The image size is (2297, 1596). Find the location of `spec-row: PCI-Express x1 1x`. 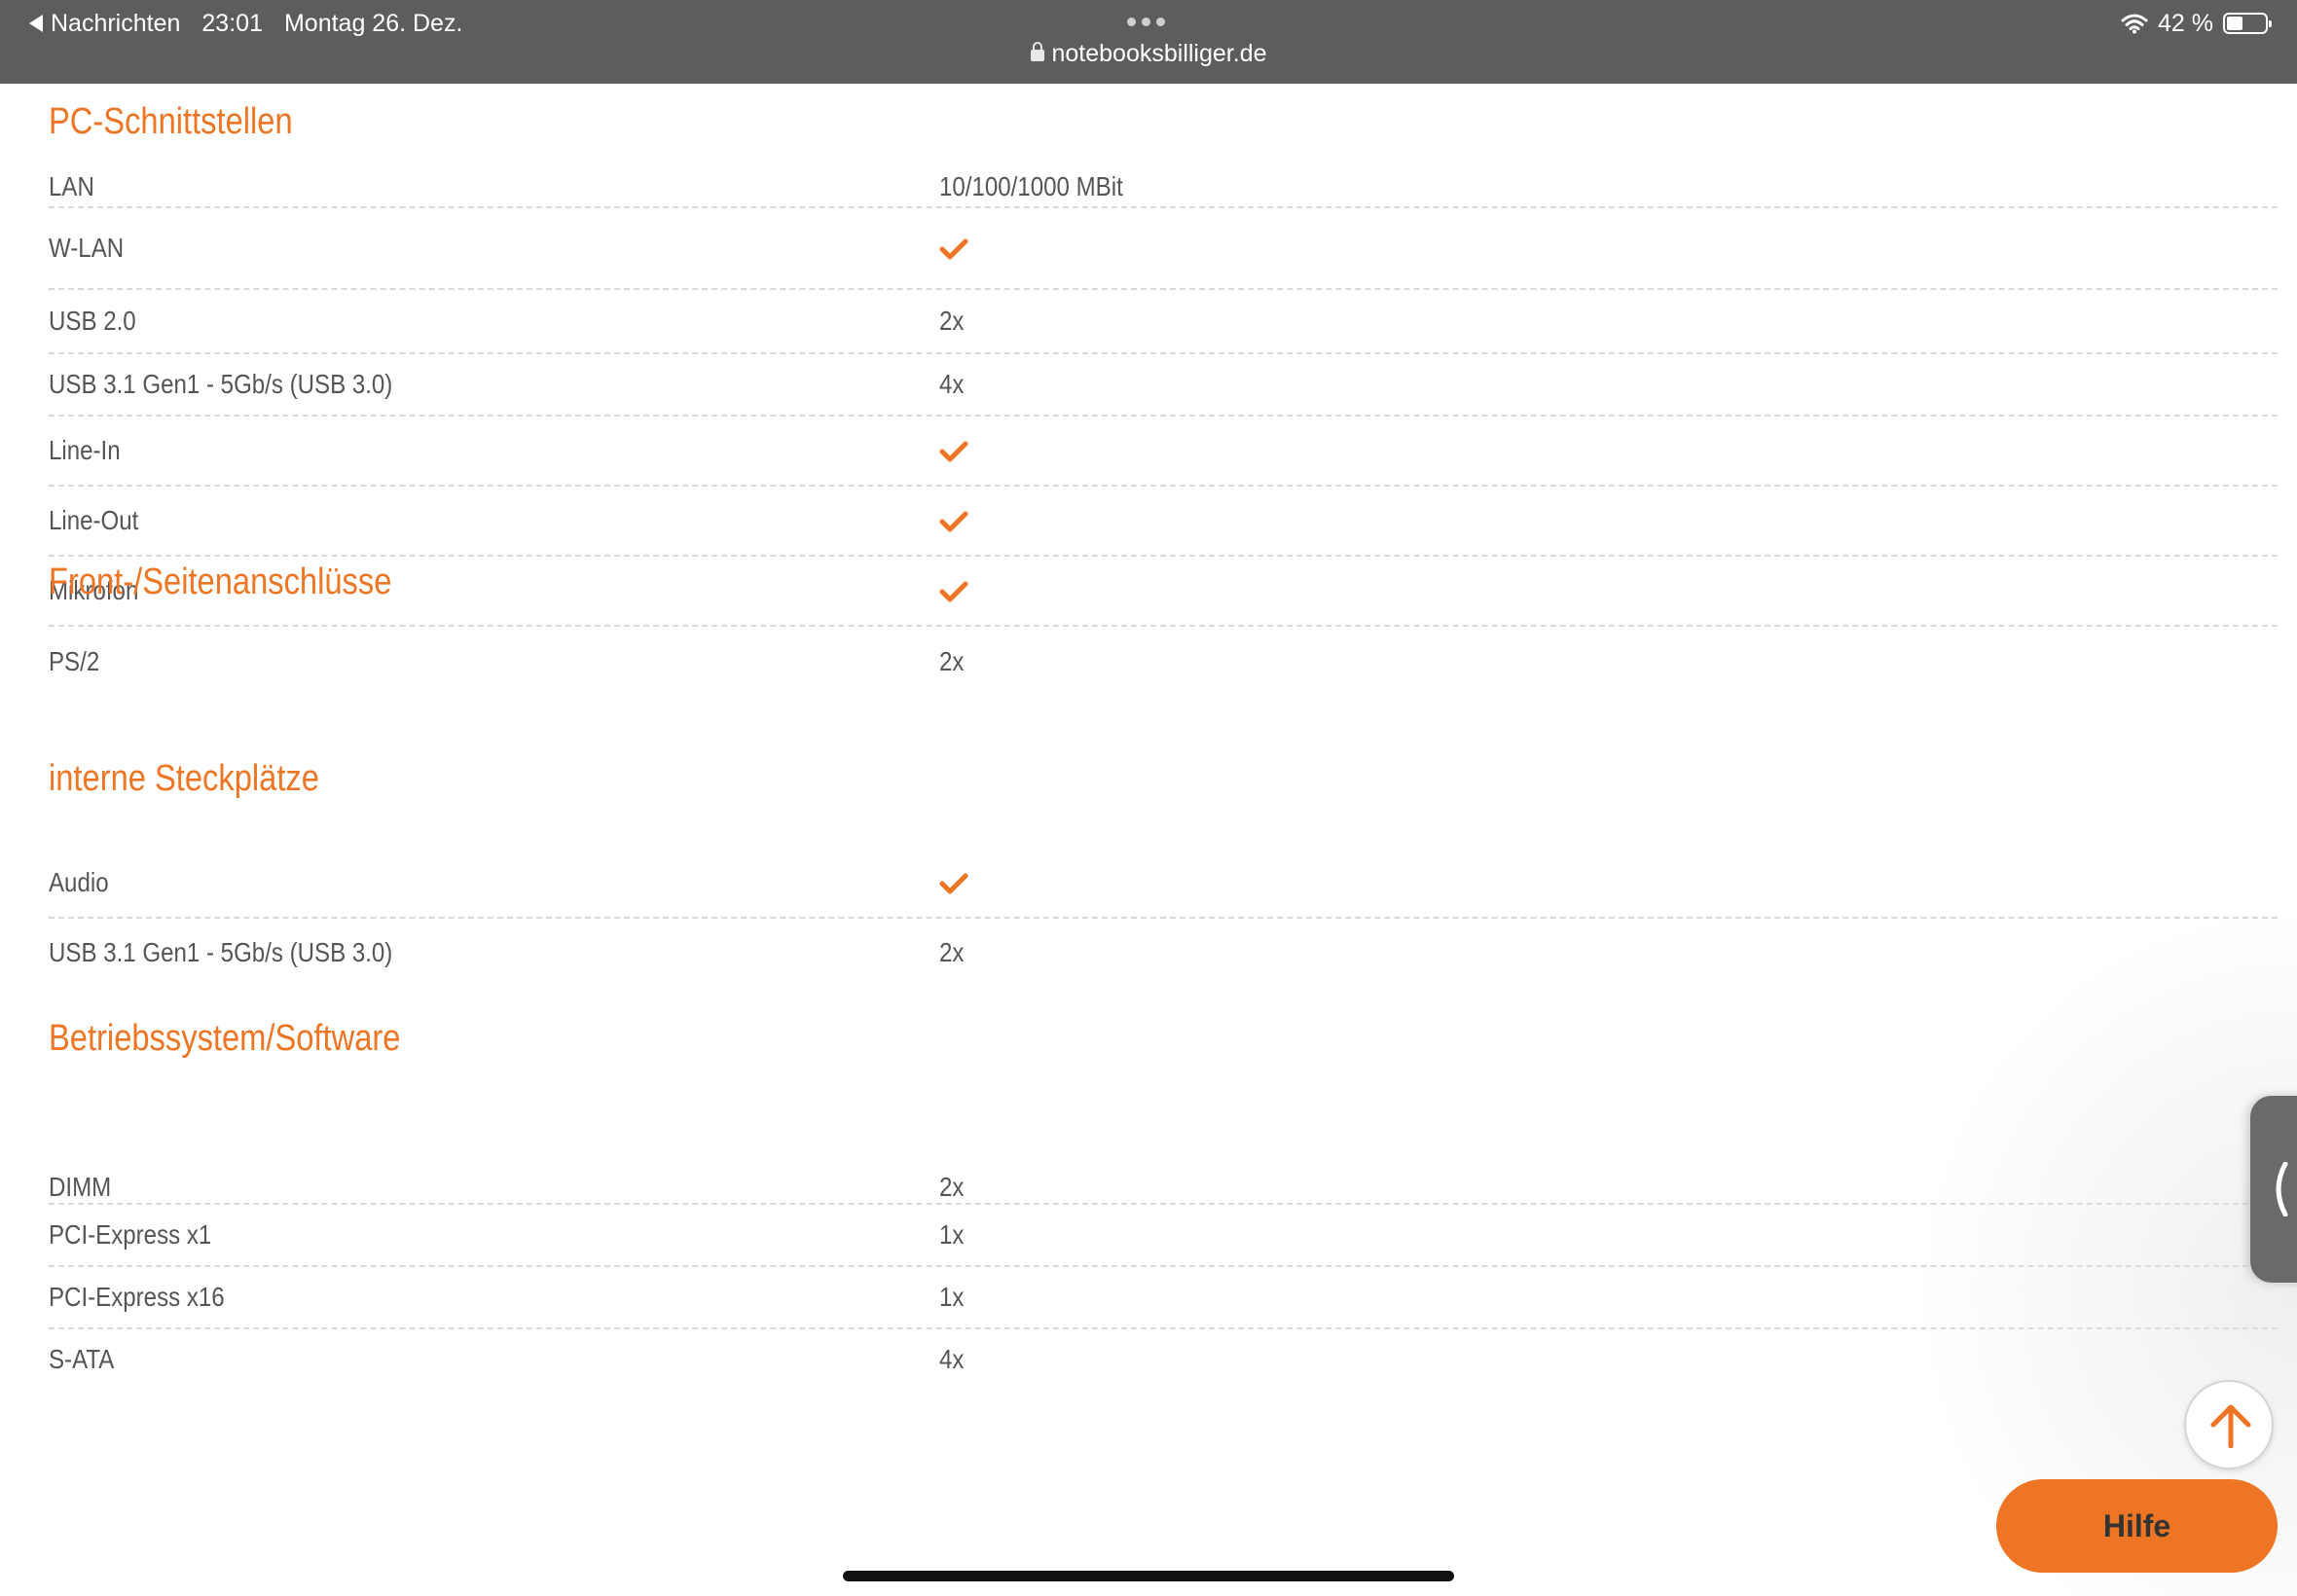

spec-row: PCI-Express x1 1x is located at coordinates (1163, 1236).